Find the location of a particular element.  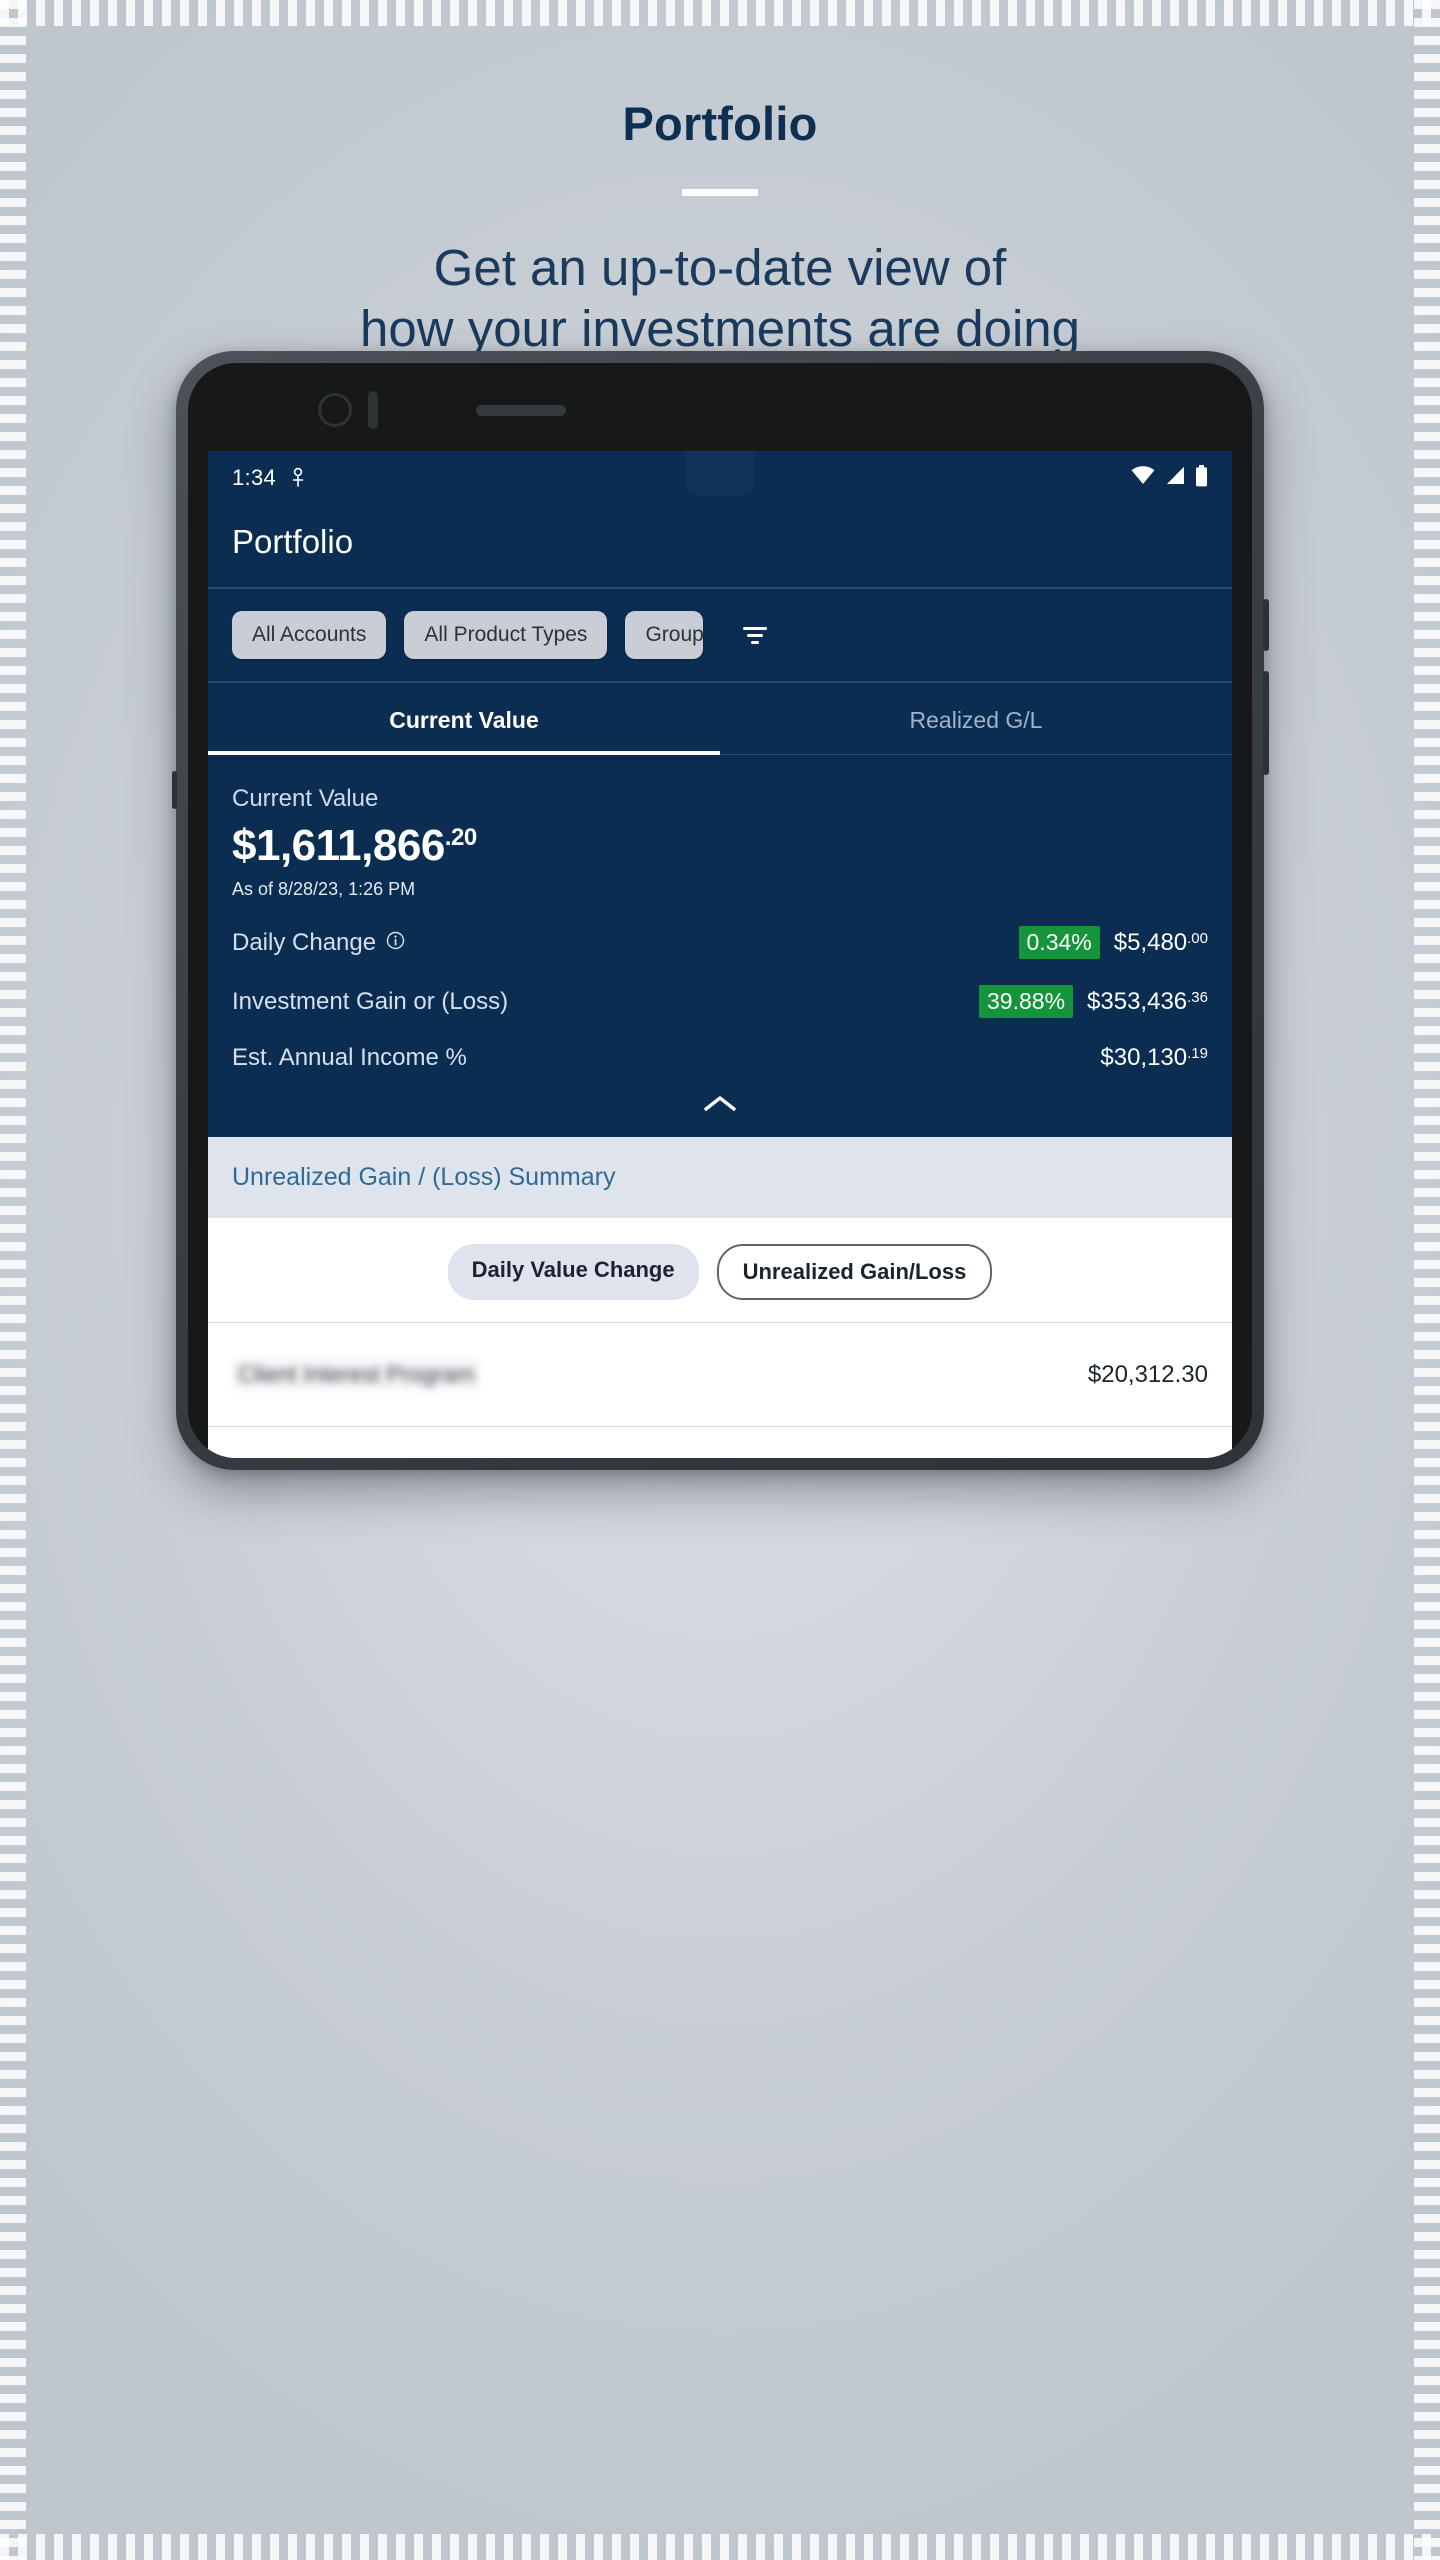

status-time: 1:34 is located at coordinates (254, 477).